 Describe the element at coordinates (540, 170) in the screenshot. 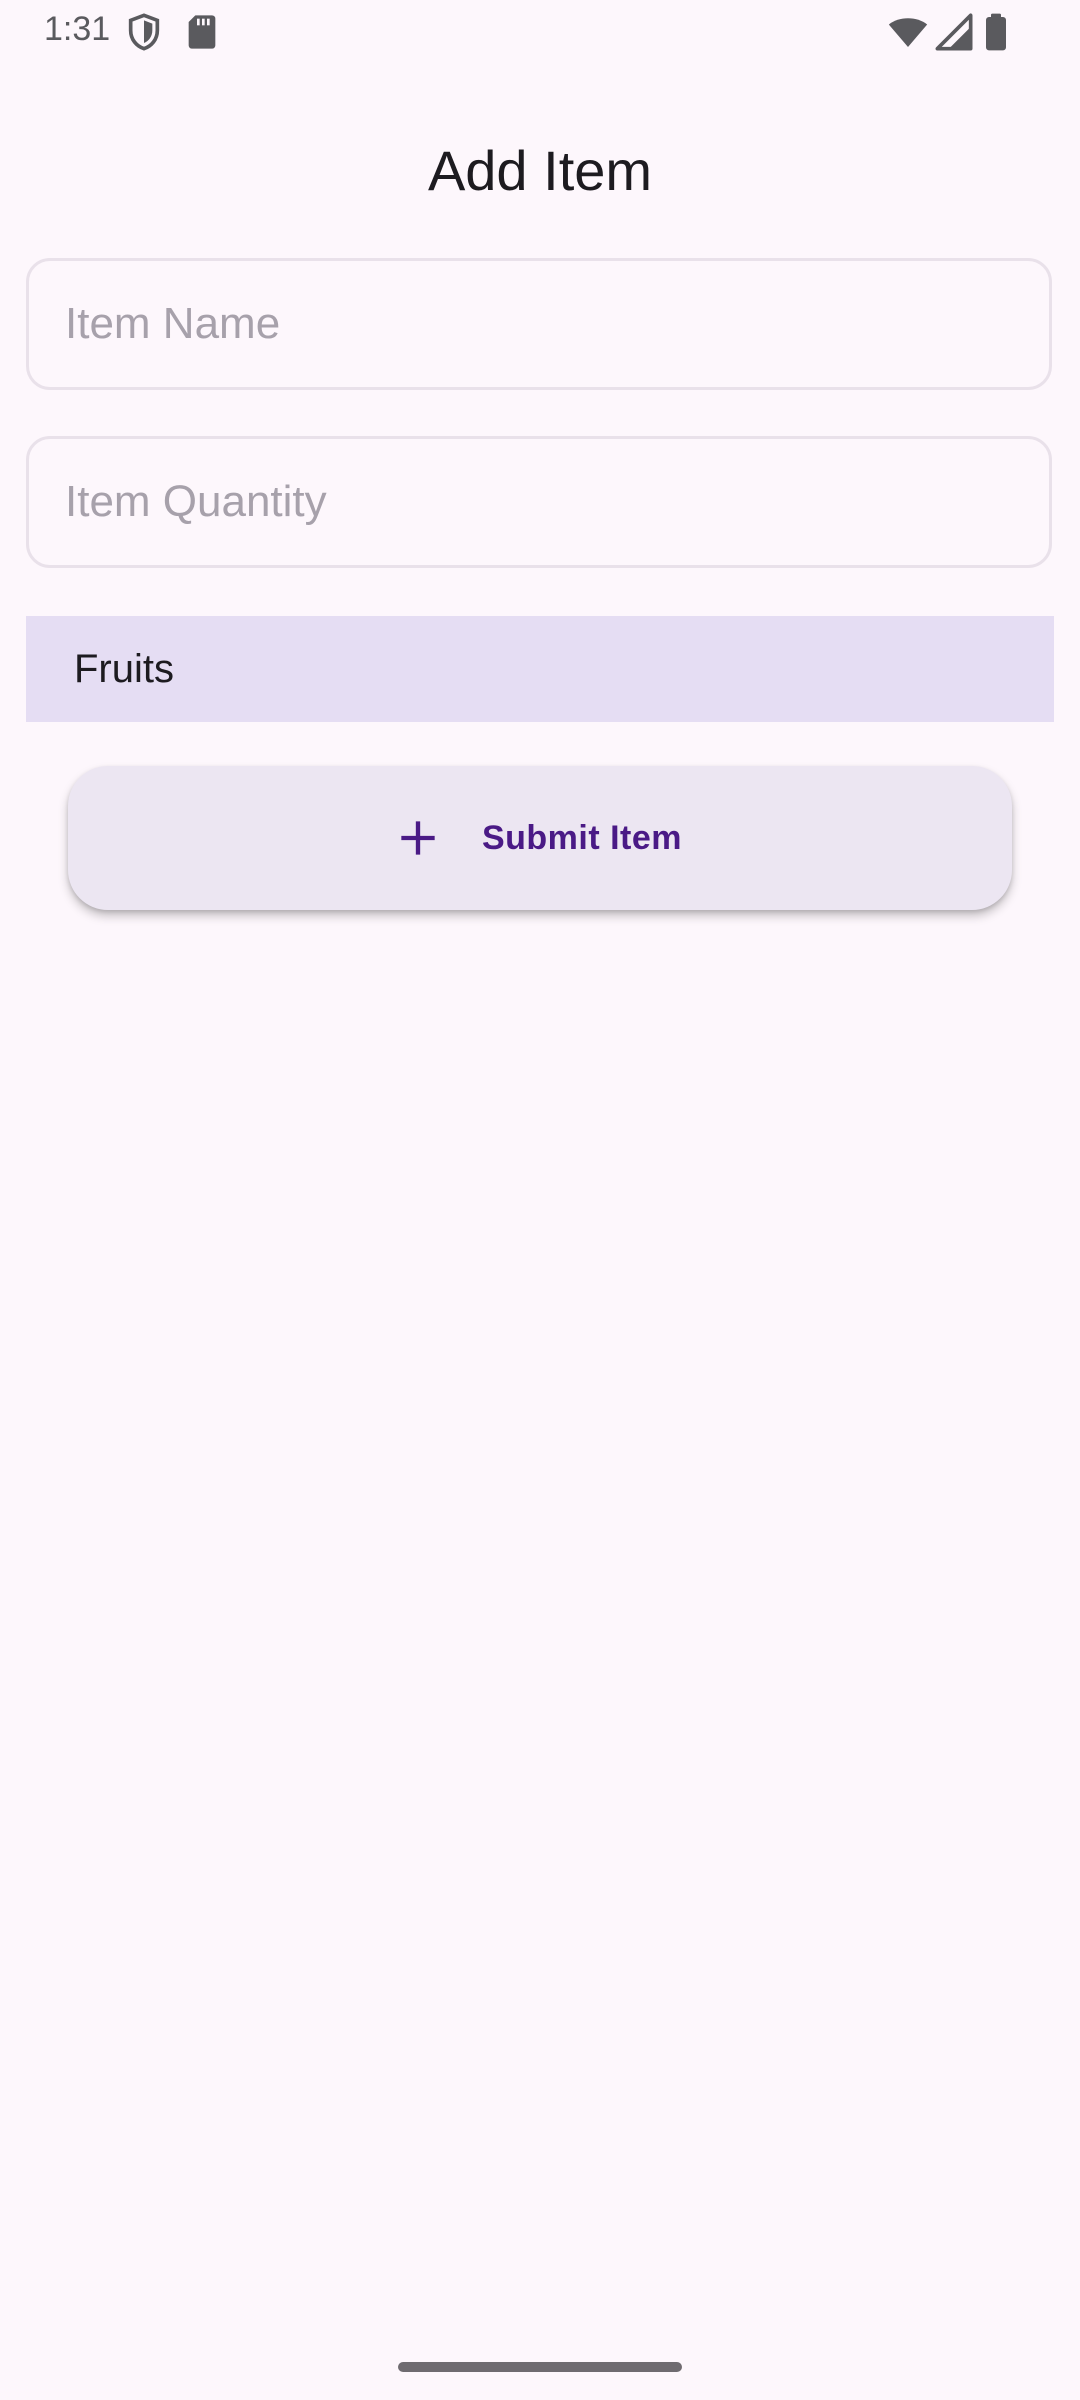

I see `page-title: Add Item` at that location.